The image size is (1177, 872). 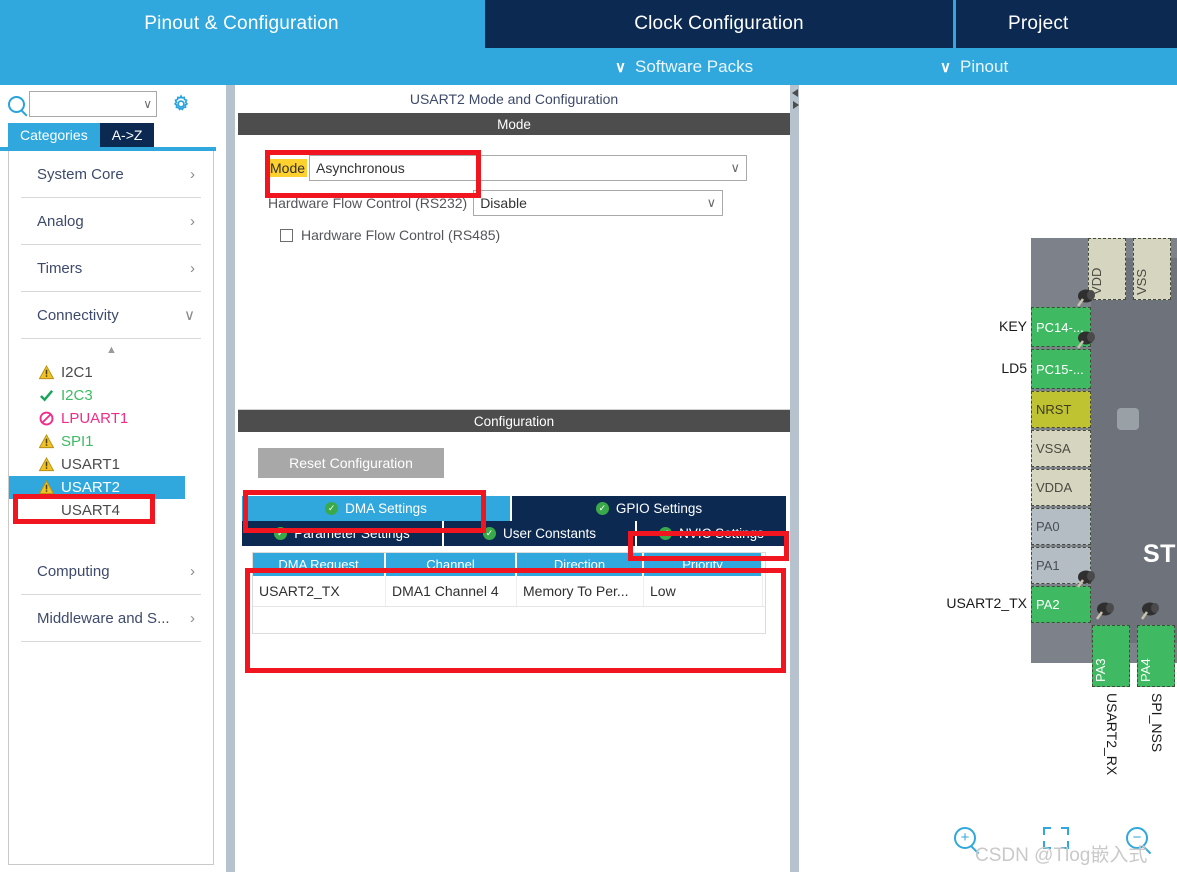 What do you see at coordinates (360, 168) in the screenshot?
I see `mode-select-value: Asynchronous` at bounding box center [360, 168].